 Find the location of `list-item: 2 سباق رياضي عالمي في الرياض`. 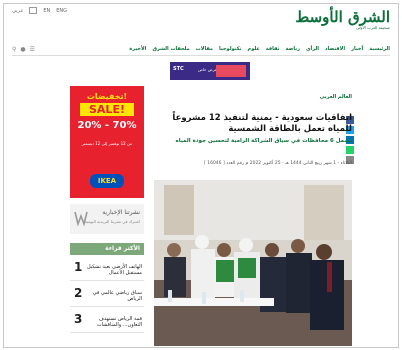

list-item: 2 سباق رياضي عالمي في الرياض is located at coordinates (107, 295).